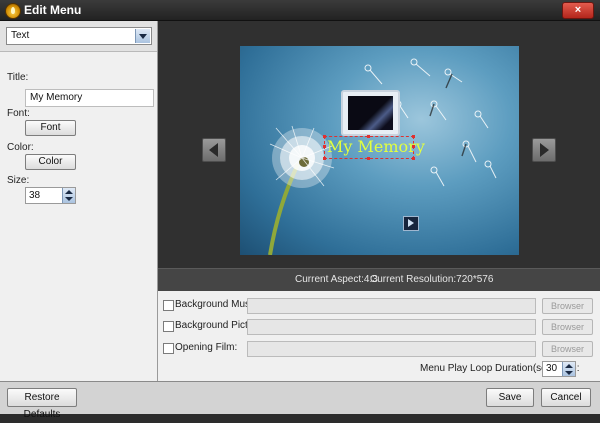 This screenshot has height=423, width=600. Describe the element at coordinates (168, 305) in the screenshot. I see `background-music-checkbox` at that location.